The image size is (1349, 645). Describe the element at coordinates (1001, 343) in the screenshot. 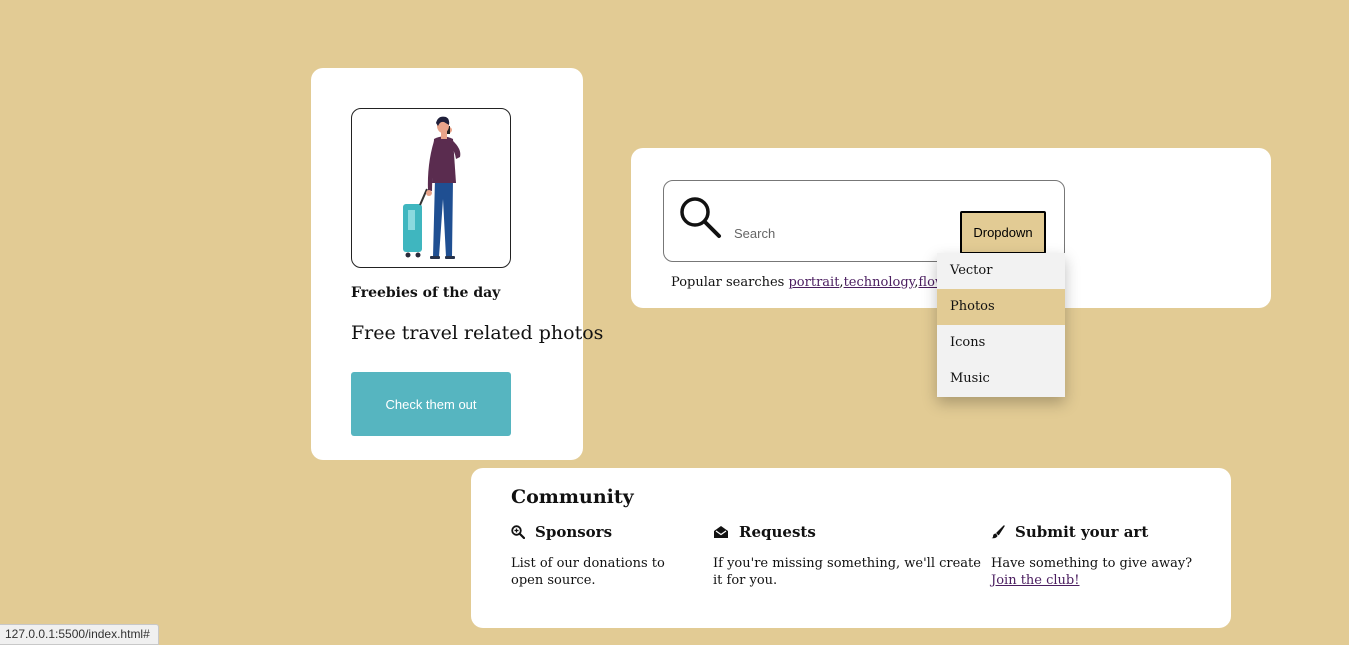

I see `menu-item-icons: Icons` at that location.